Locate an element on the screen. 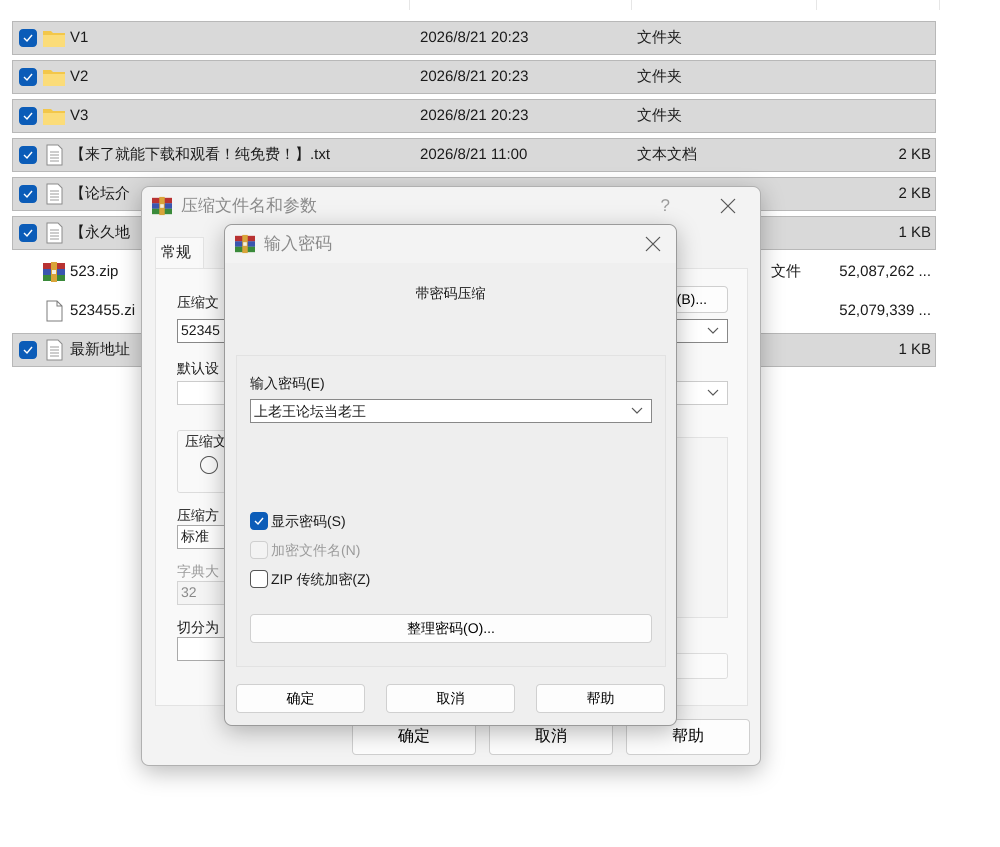  file-name: 523455.zi is located at coordinates (103, 310).